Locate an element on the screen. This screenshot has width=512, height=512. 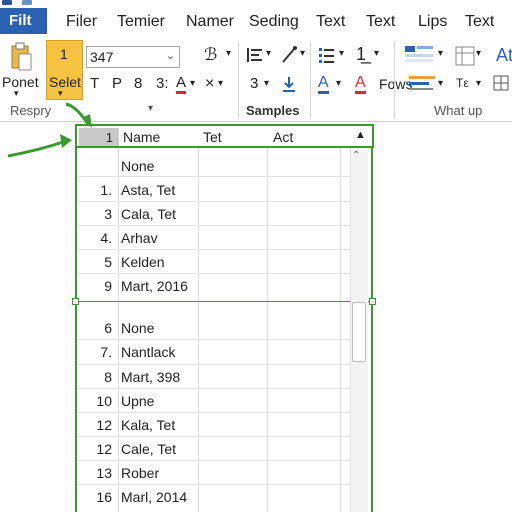
menu-item-temier: Temier is located at coordinates (141, 22).